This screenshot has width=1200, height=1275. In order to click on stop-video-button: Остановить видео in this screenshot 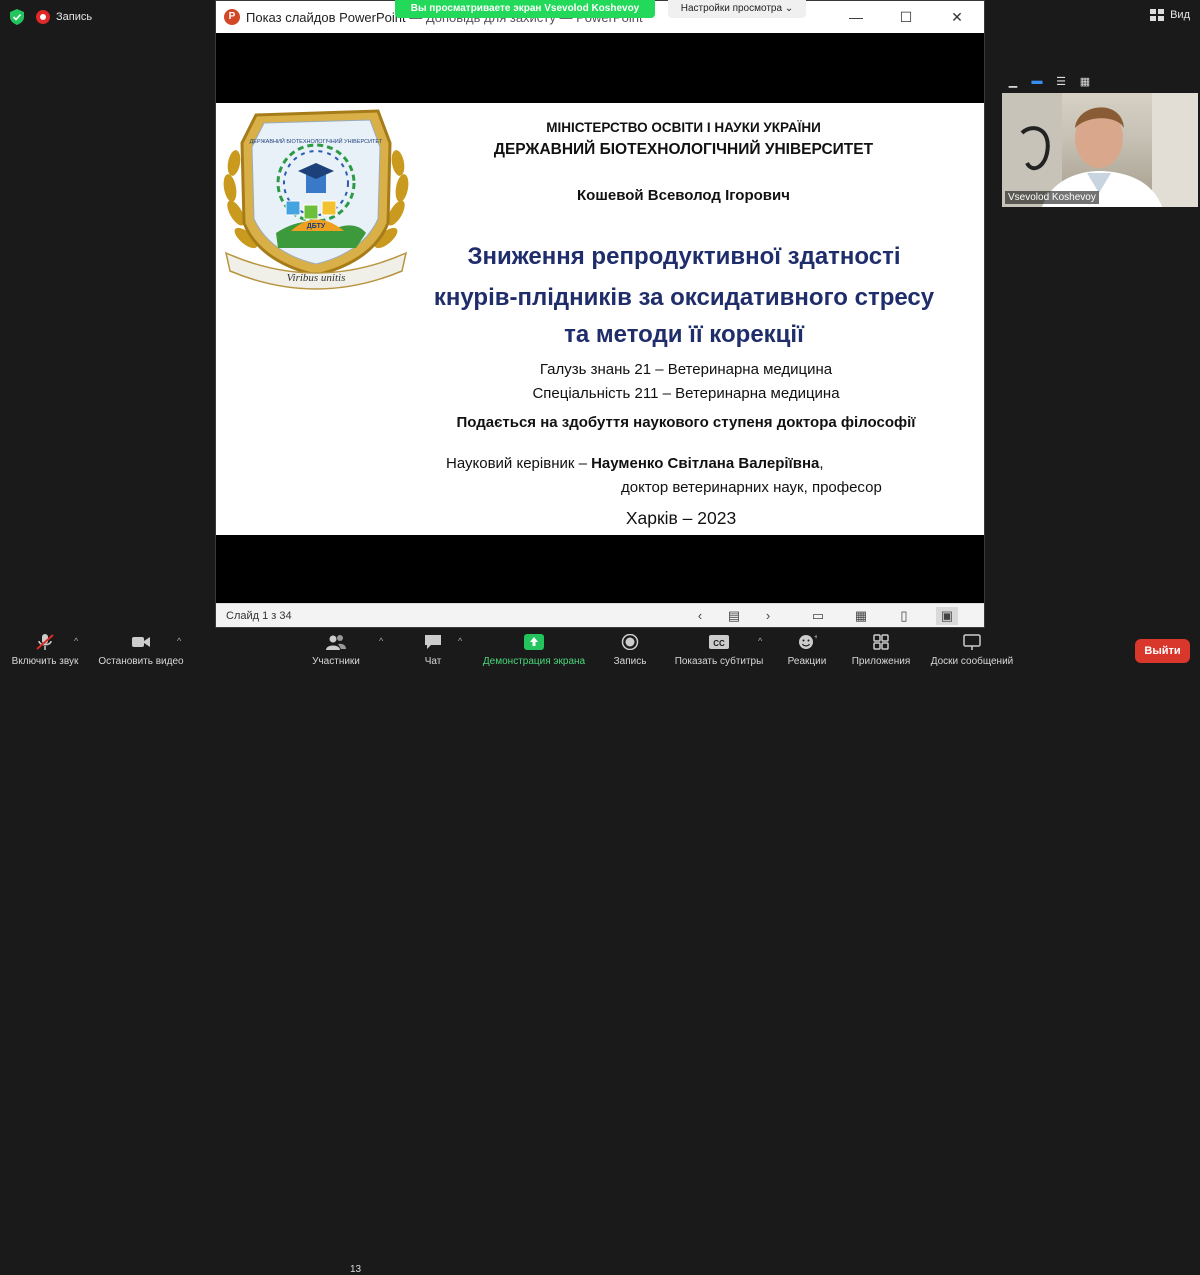, I will do `click(141, 654)`.